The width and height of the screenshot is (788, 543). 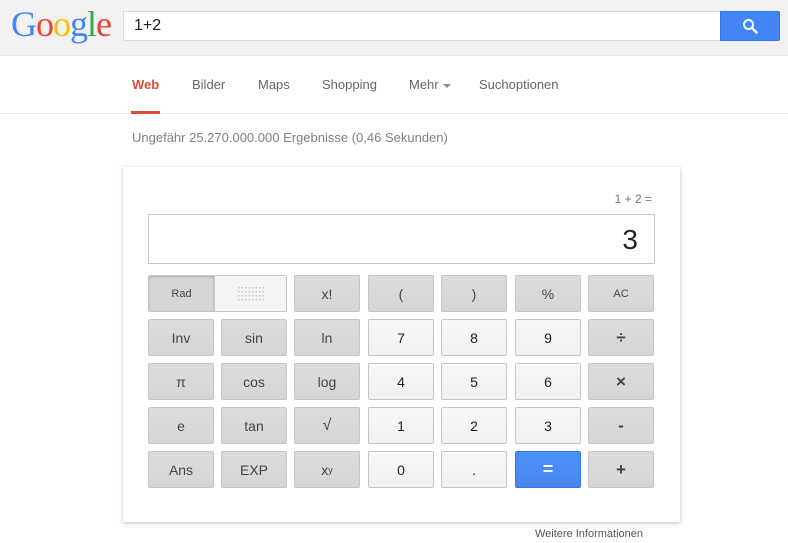 What do you see at coordinates (327, 337) in the screenshot?
I see `ln-button: ln` at bounding box center [327, 337].